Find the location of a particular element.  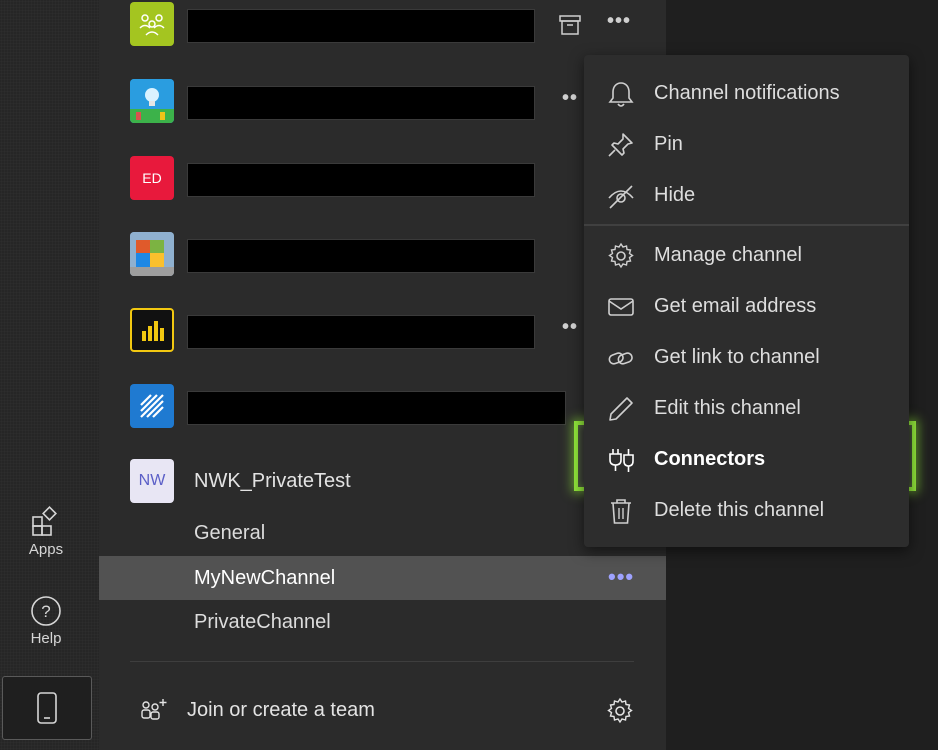

mobile-icon is located at coordinates (47, 708).